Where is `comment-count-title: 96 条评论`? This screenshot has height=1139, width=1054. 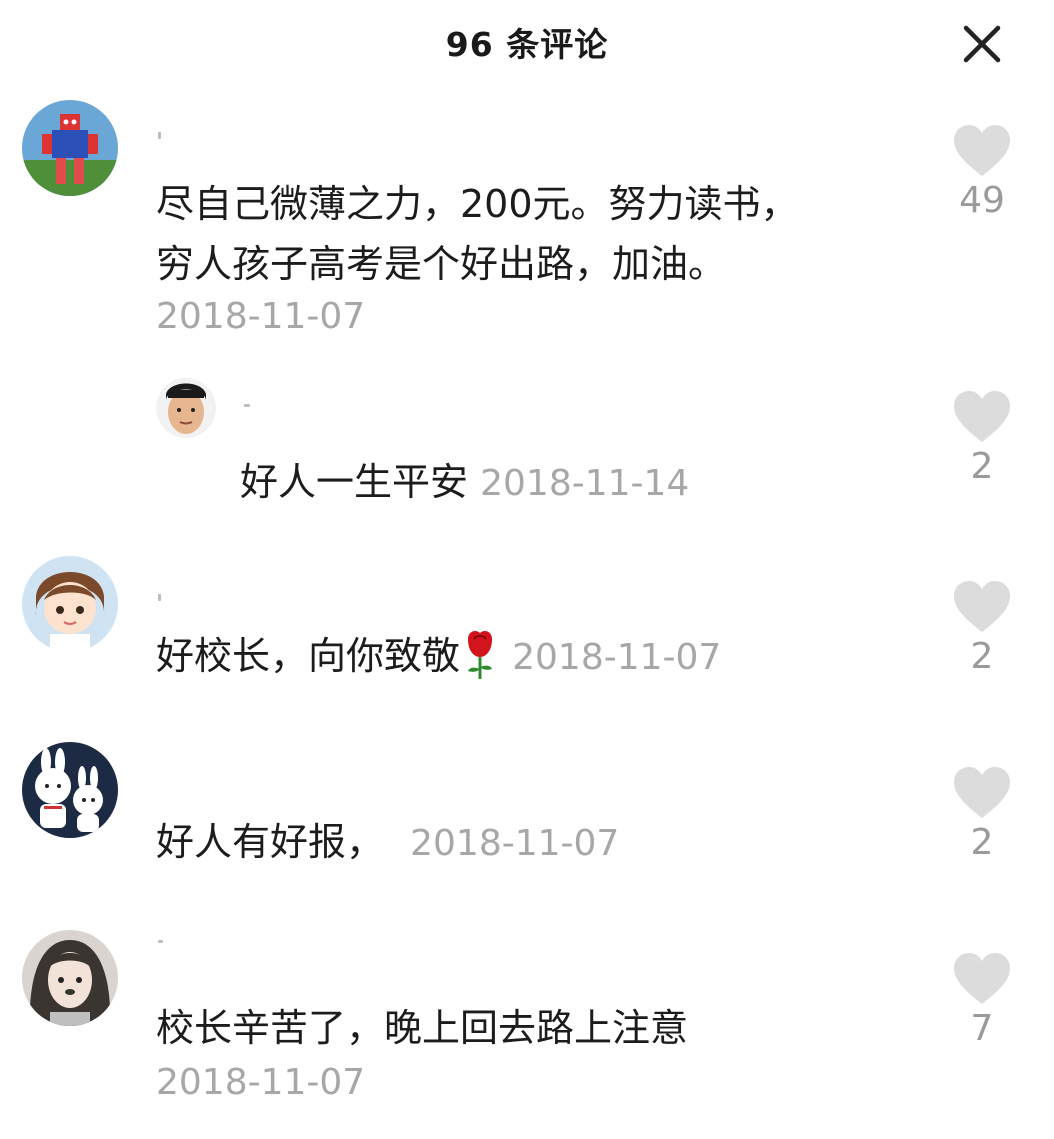 comment-count-title: 96 条评论 is located at coordinates (527, 44).